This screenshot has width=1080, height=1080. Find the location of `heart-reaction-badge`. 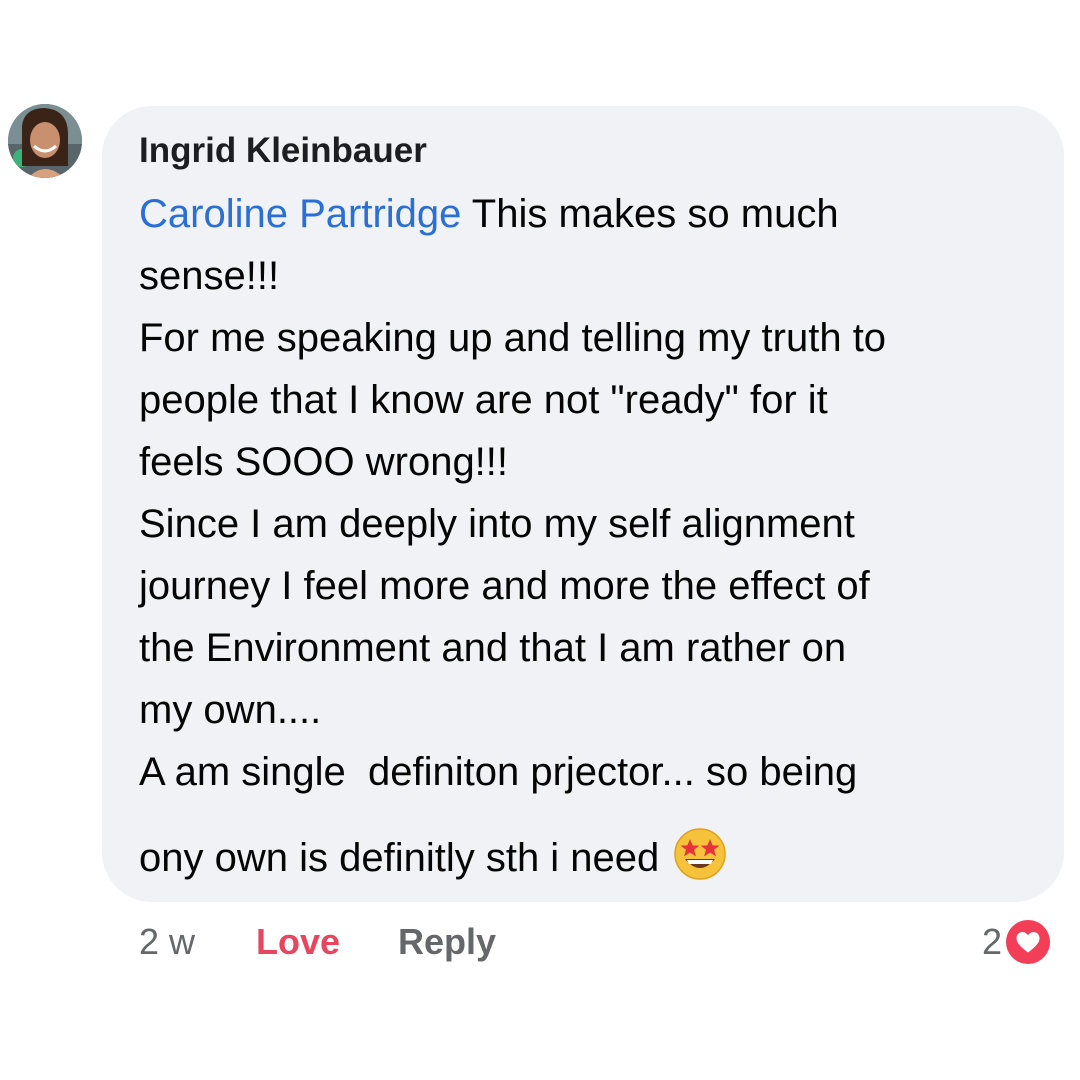

heart-reaction-badge is located at coordinates (1028, 942).